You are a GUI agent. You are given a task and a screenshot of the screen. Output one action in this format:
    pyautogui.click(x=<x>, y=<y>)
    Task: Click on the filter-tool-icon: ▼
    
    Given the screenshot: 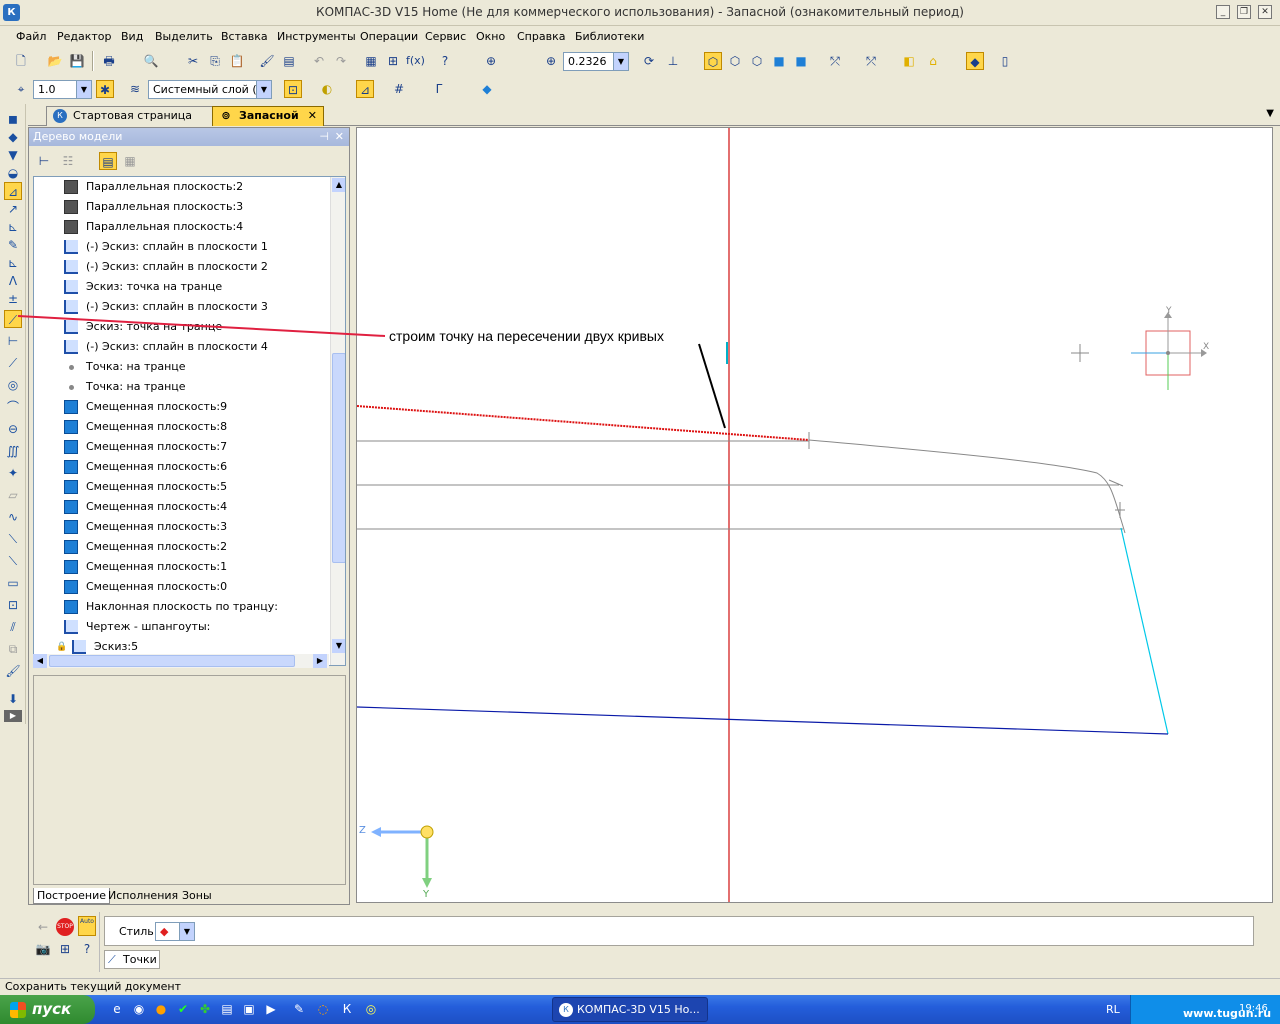 What is the action you would take?
    pyautogui.click(x=13, y=155)
    